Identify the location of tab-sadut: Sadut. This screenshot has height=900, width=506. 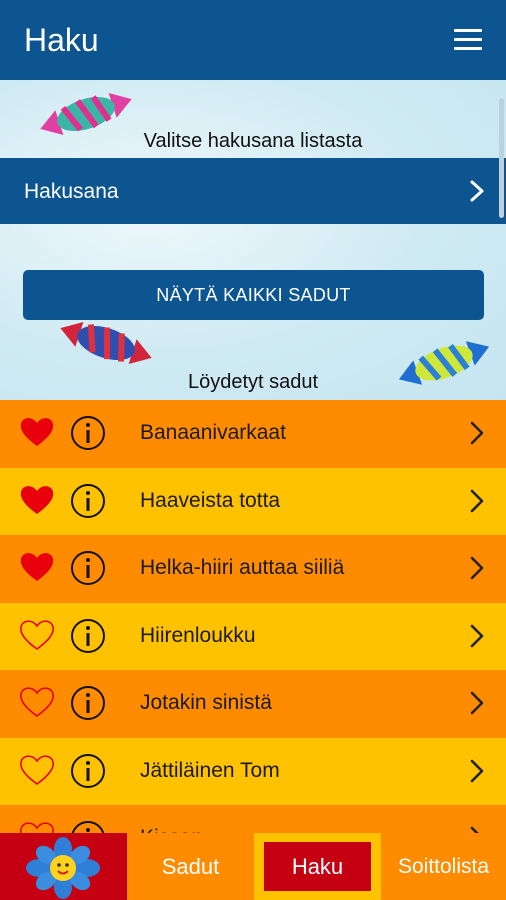
(190, 866).